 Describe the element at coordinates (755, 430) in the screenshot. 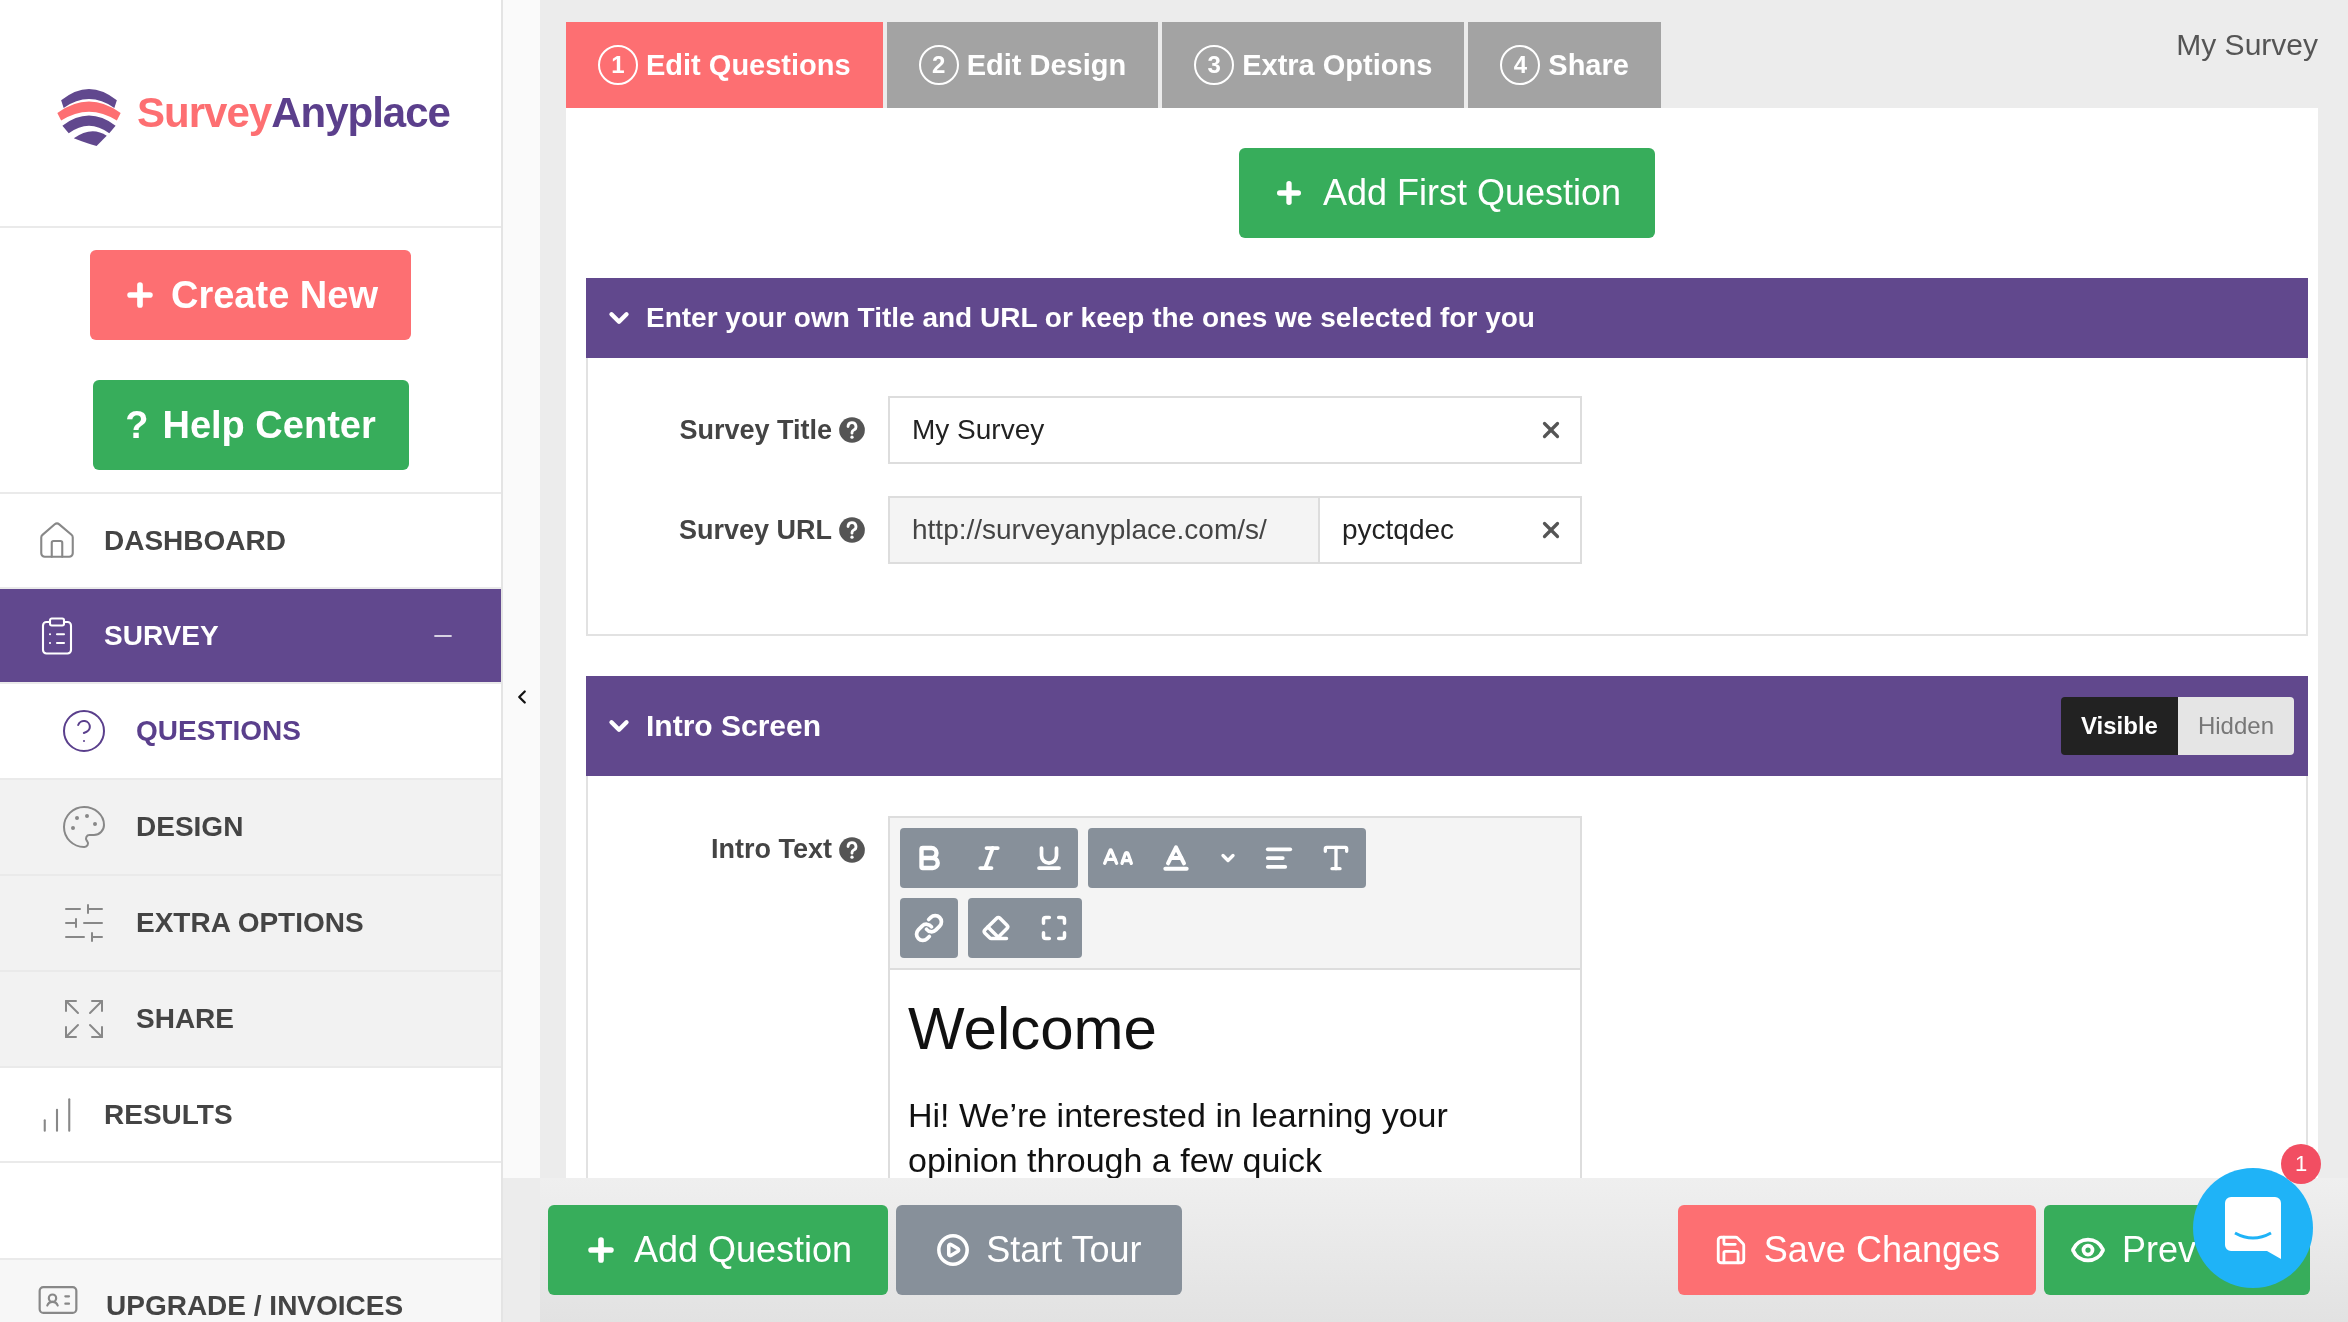

I see `field-label: Survey Title` at that location.